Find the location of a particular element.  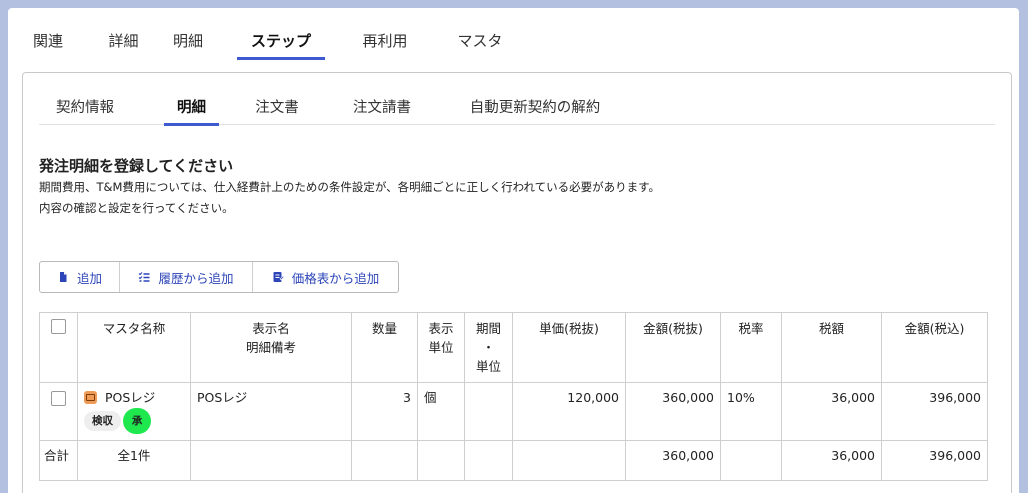

inspection-badge: 検収 is located at coordinates (102, 421).